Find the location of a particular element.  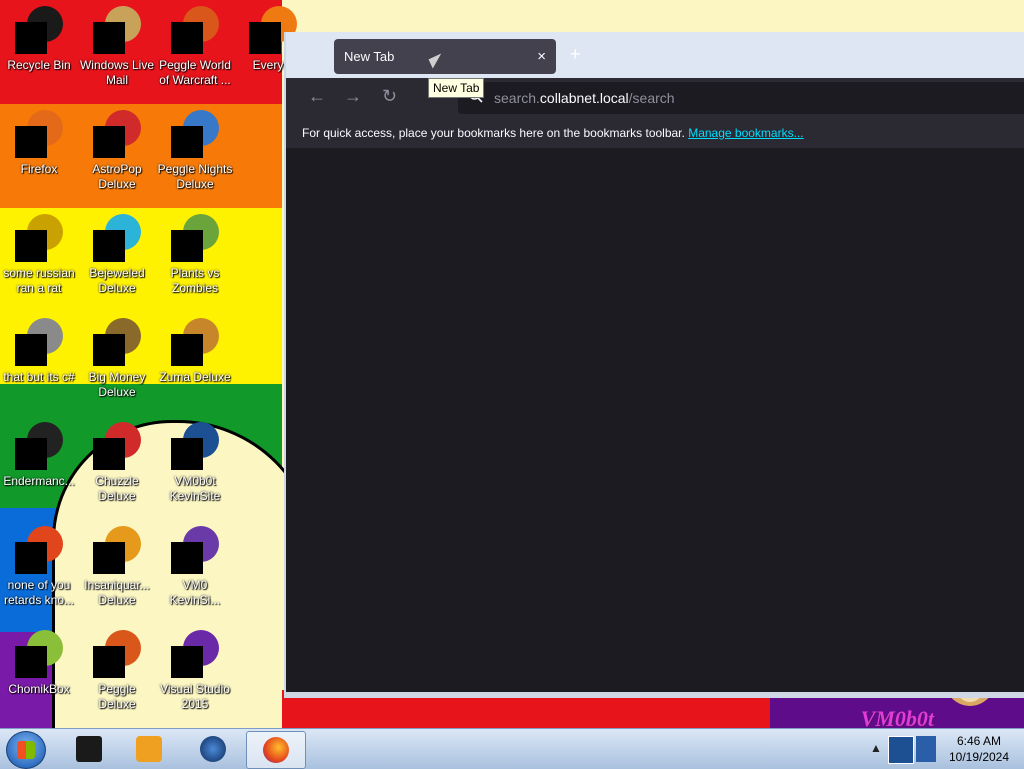

desktop-icon-label: that but its c# is located at coordinates (39, 377).